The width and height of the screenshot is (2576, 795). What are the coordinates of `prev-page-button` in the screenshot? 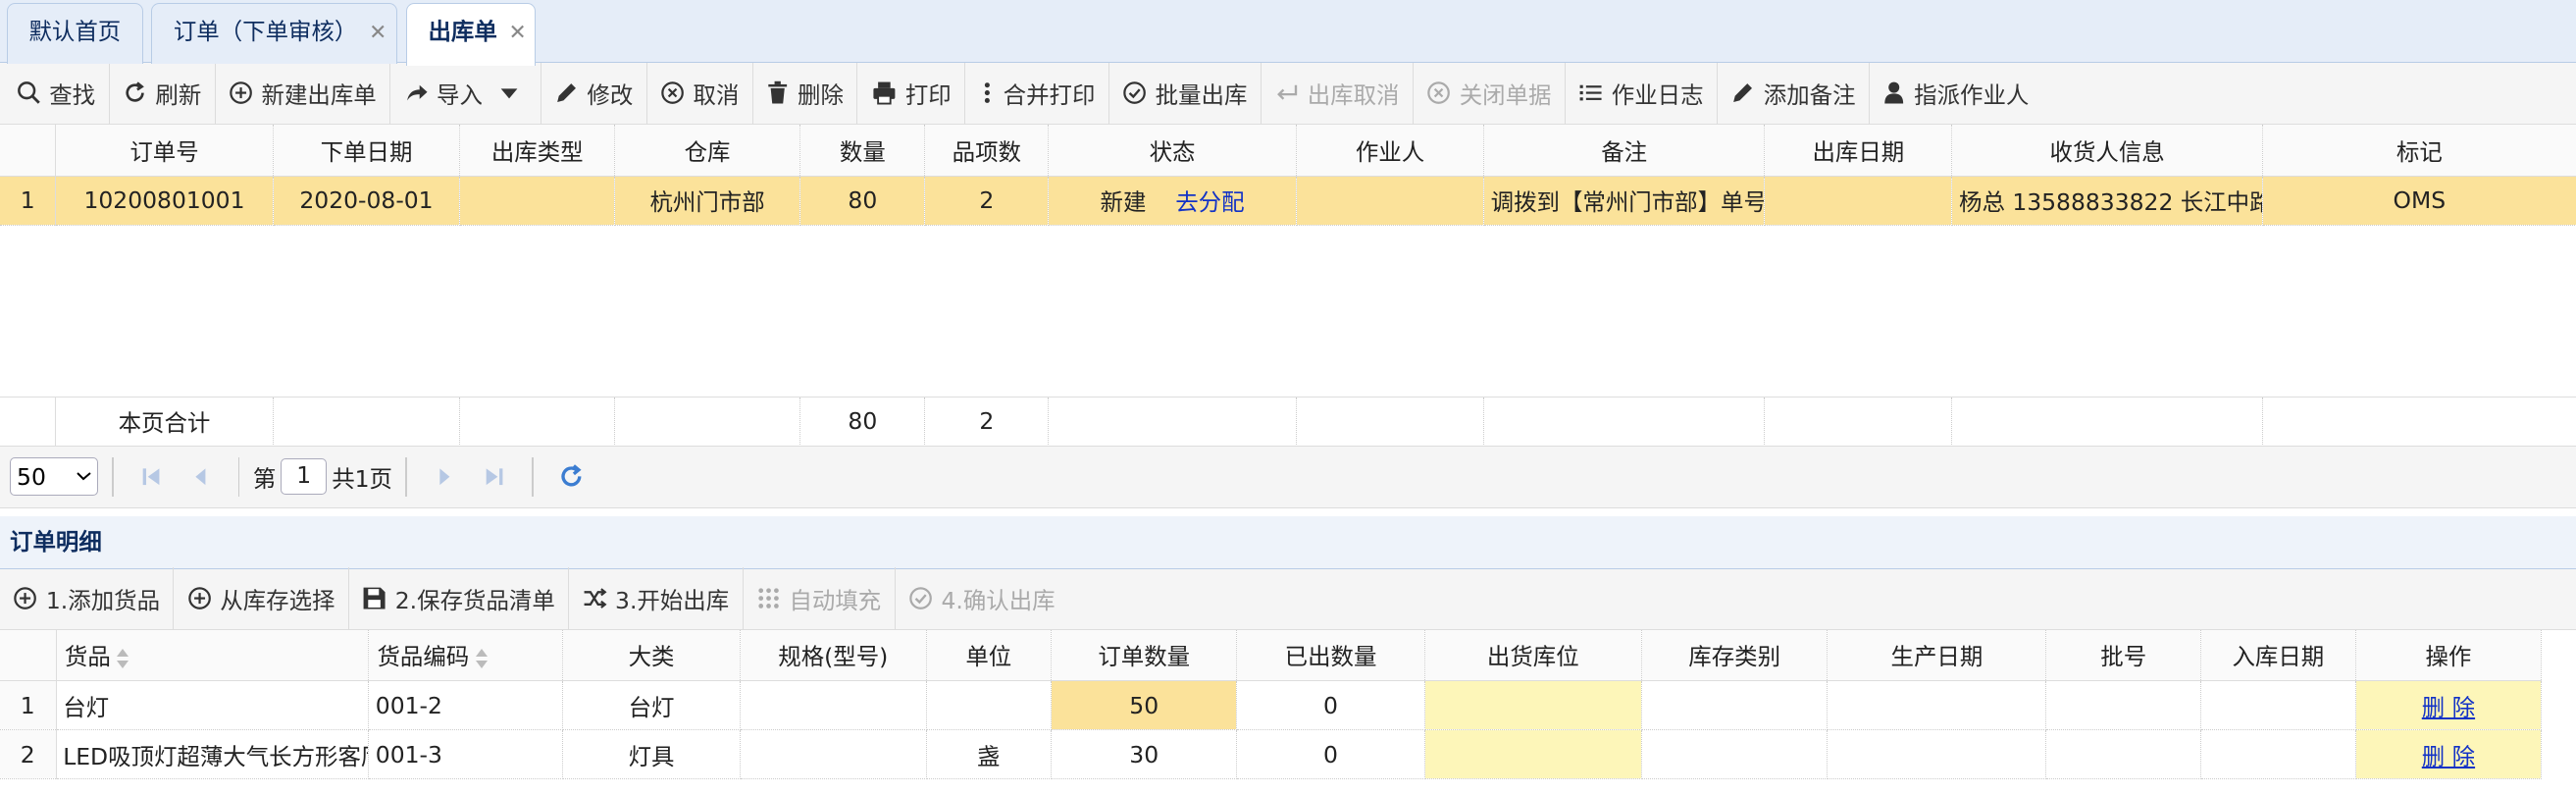 It's located at (200, 476).